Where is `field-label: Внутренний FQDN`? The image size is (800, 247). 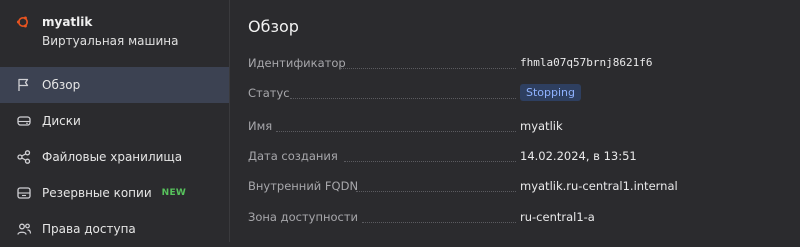 field-label: Внутренний FQDN is located at coordinates (303, 186).